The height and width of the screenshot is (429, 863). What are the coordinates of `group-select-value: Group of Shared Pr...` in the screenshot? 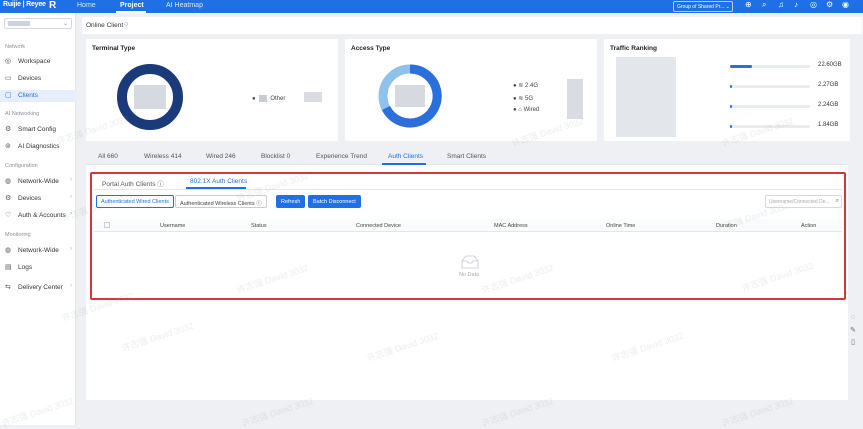 It's located at (701, 7).